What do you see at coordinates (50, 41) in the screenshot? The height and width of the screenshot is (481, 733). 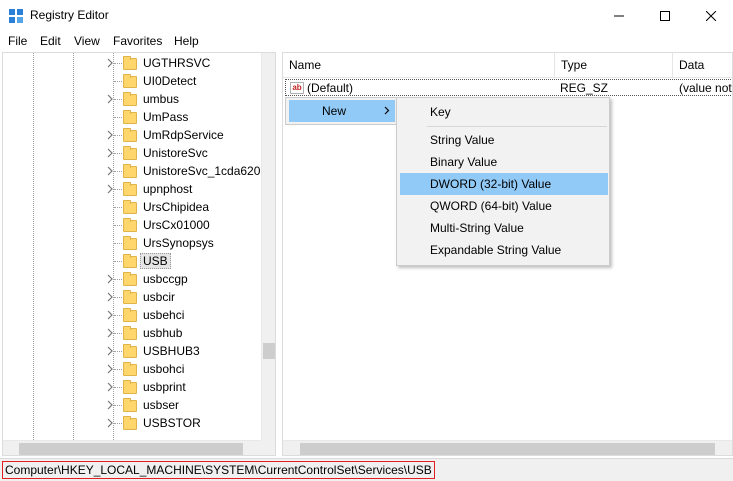 I see `menu-edit: Edit` at bounding box center [50, 41].